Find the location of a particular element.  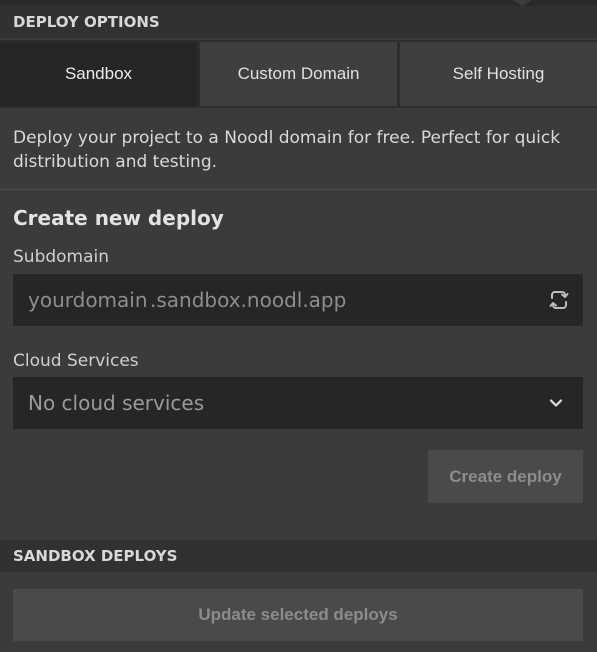

tab-sandbox: Sandbox is located at coordinates (98, 74).